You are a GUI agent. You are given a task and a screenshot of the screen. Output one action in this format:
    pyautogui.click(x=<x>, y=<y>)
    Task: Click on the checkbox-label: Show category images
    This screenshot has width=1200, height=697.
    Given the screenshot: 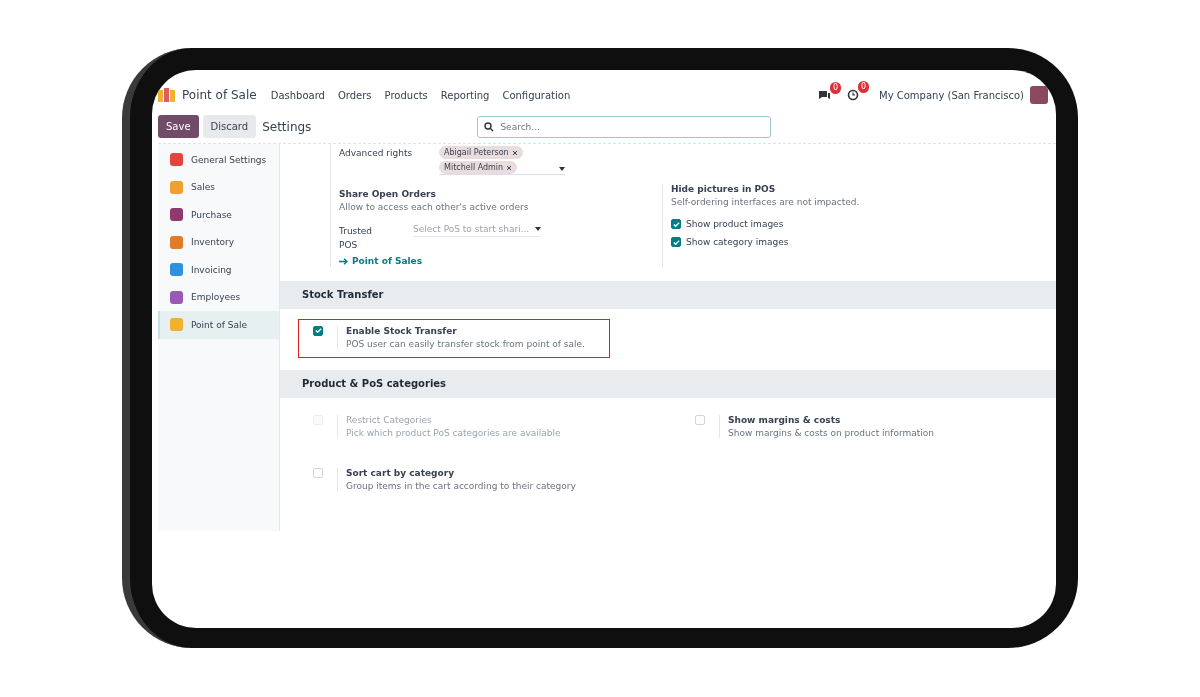 What is the action you would take?
    pyautogui.click(x=737, y=242)
    